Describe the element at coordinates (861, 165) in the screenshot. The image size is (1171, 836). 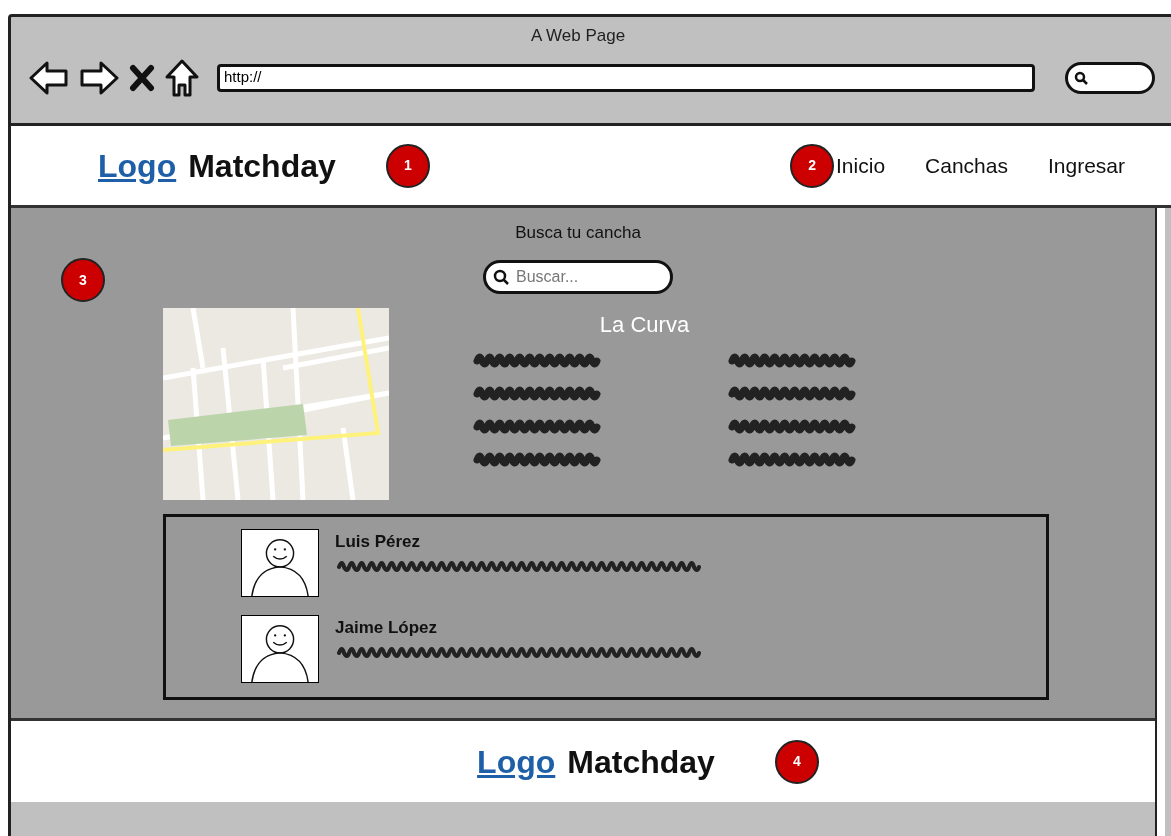
I see `nav-link: Inicio` at that location.